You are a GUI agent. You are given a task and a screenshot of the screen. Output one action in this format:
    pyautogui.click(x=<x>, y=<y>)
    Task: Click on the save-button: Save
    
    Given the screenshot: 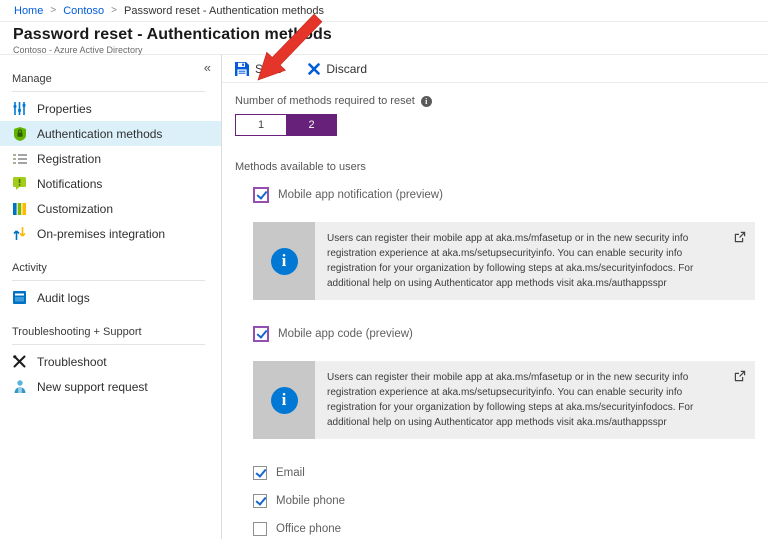 What is the action you would take?
    pyautogui.click(x=259, y=68)
    